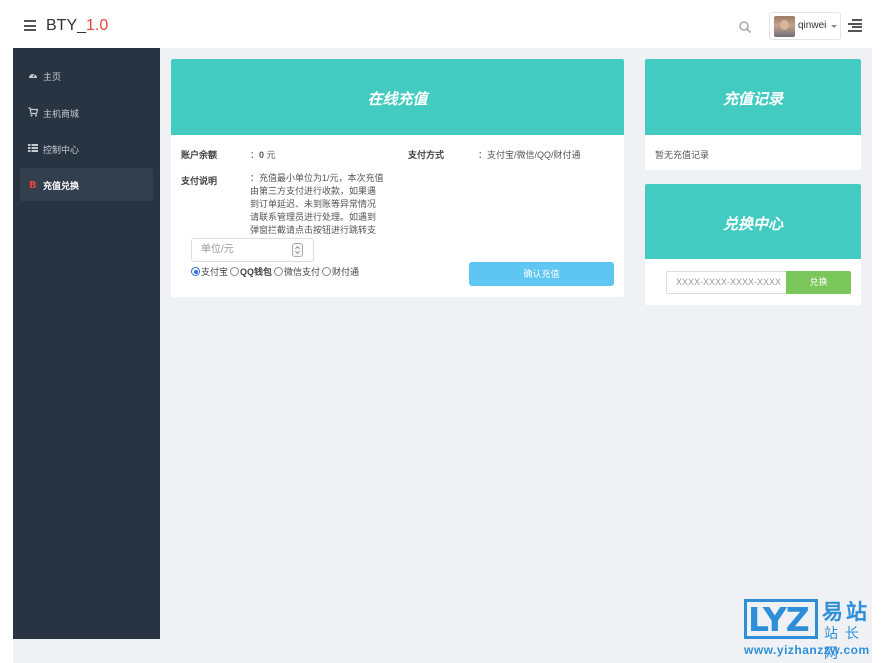  Describe the element at coordinates (541, 274) in the screenshot. I see `confirm-recharge-button: 确认充值` at that location.